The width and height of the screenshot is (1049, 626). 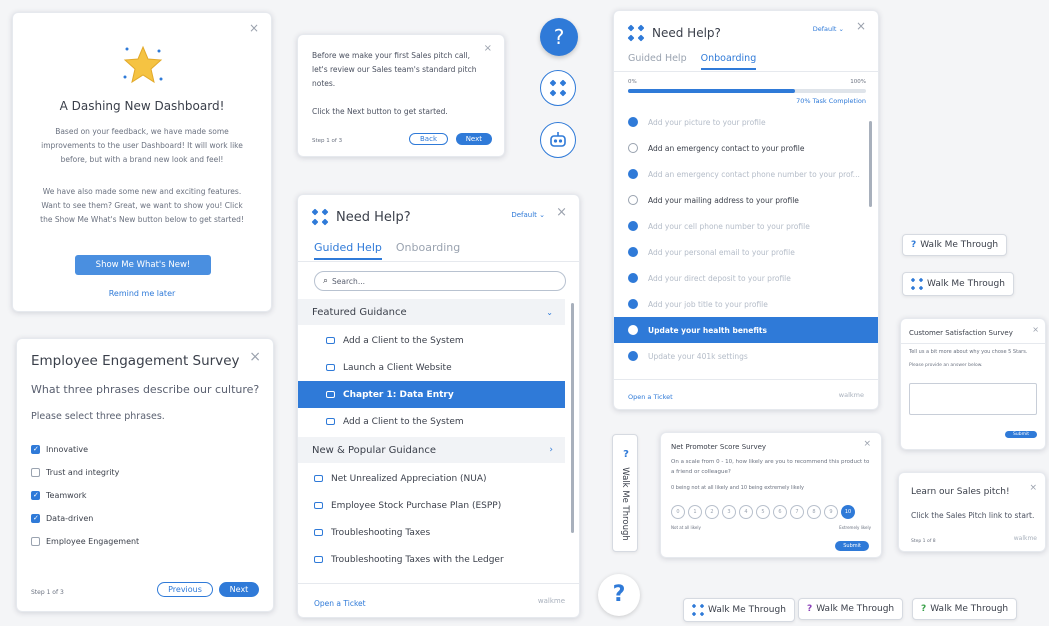 I want to click on nps-low-label: Not at all likely, so click(x=686, y=527).